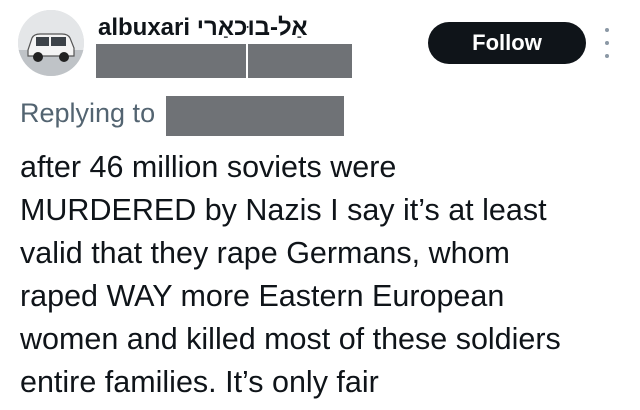 This screenshot has width=640, height=410. I want to click on car-photo-avatar, so click(51, 43).